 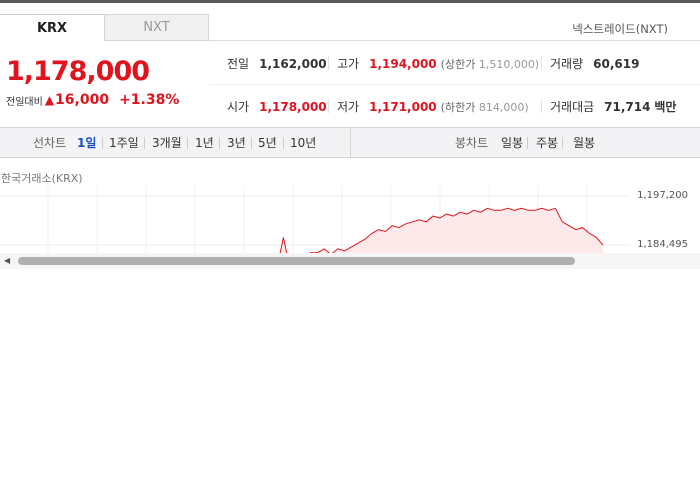 What do you see at coordinates (567, 64) in the screenshot?
I see `volume-label: 거래량` at bounding box center [567, 64].